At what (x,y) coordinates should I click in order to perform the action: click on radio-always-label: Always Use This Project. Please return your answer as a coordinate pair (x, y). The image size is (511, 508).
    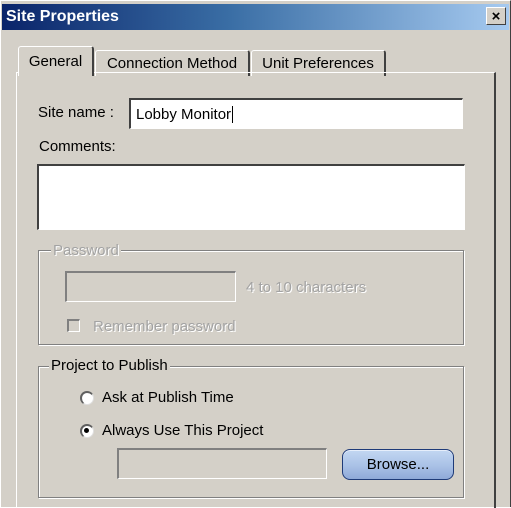
    Looking at the image, I should click on (183, 430).